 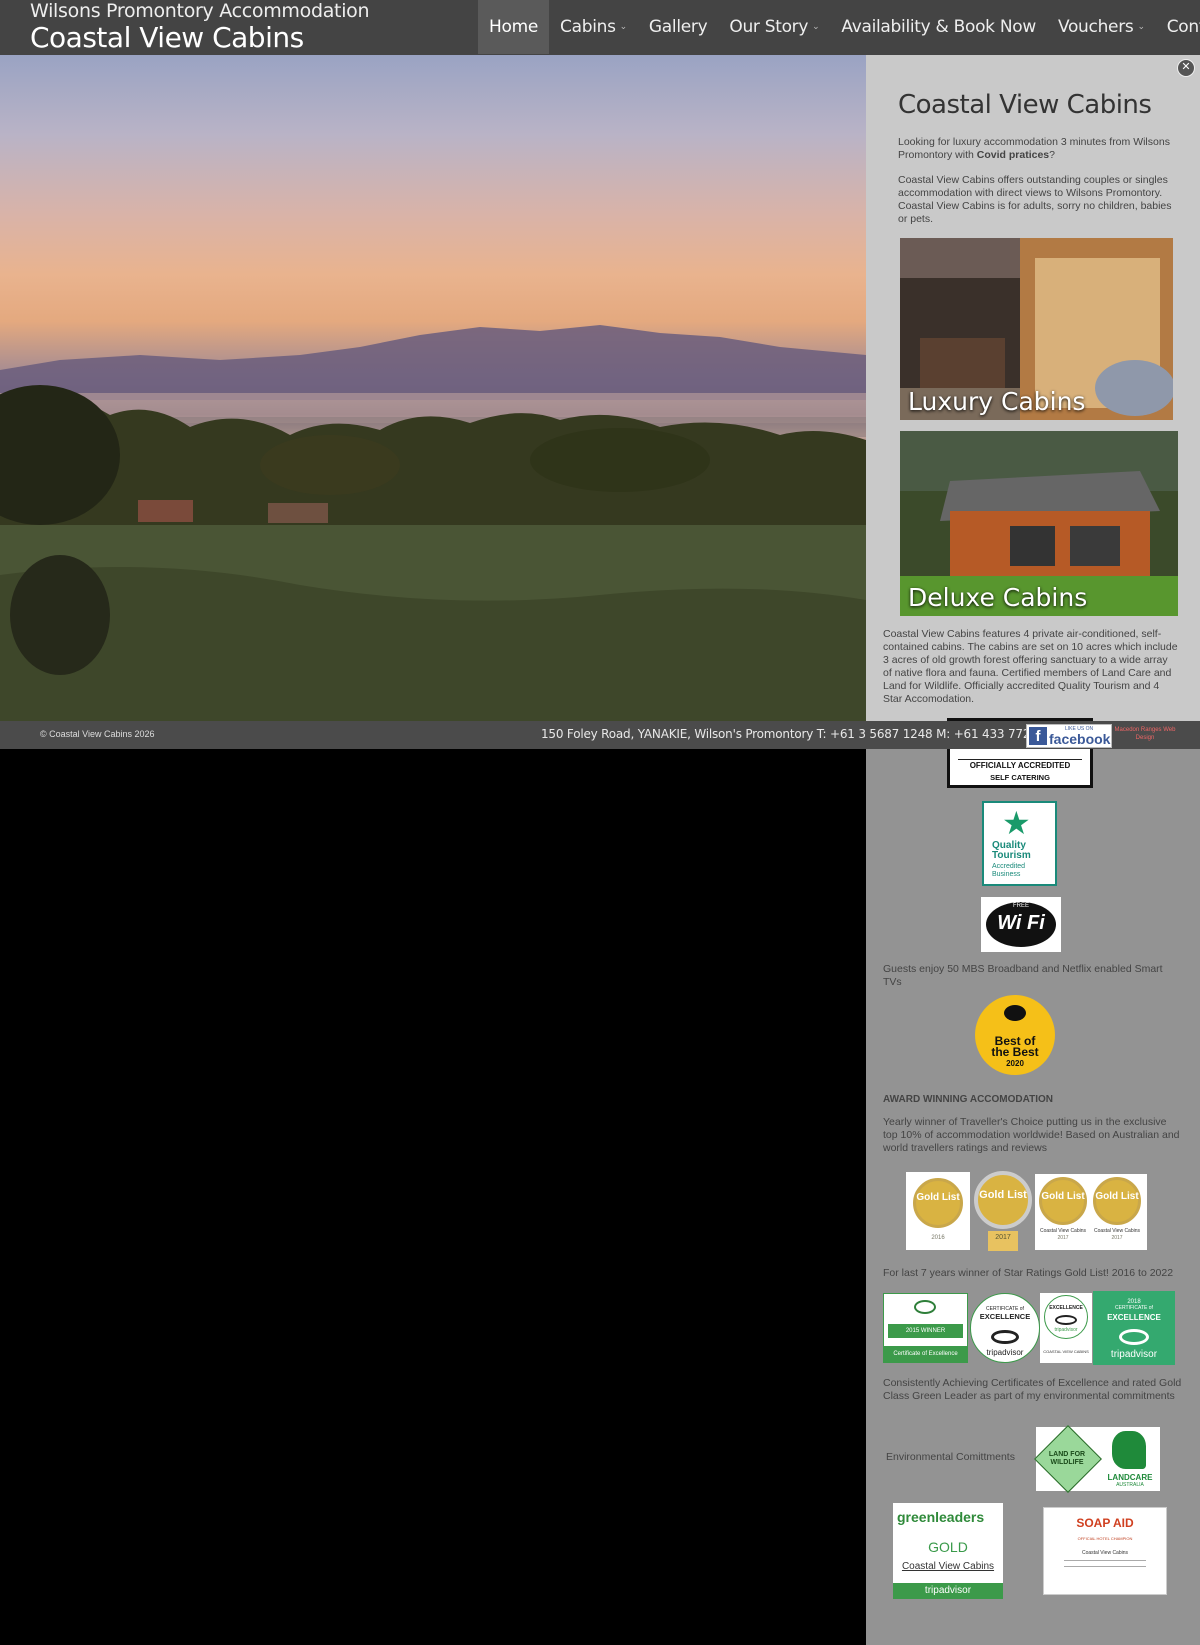 What do you see at coordinates (1036, 329) in the screenshot?
I see `luxury-cabins-link: Luxury Cabins` at bounding box center [1036, 329].